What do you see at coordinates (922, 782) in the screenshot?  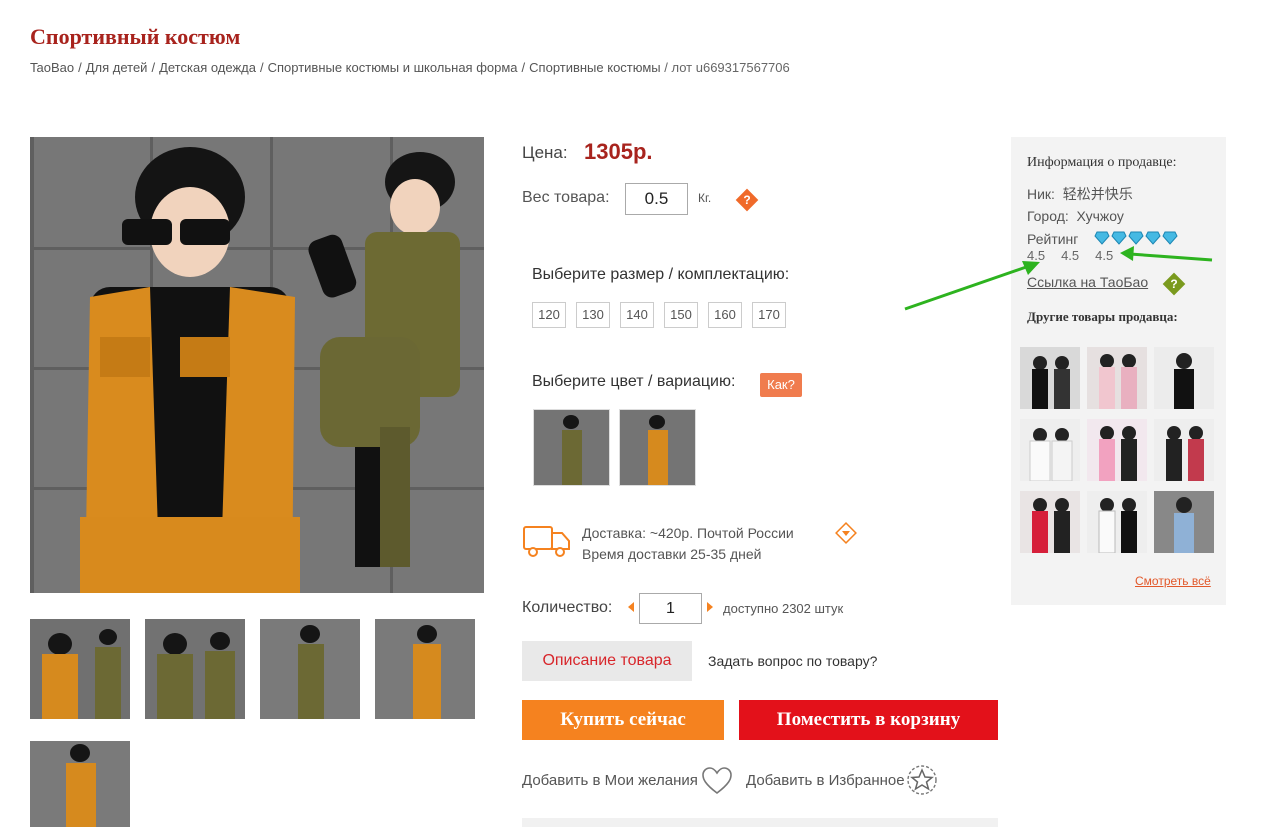 I see `star-icon` at bounding box center [922, 782].